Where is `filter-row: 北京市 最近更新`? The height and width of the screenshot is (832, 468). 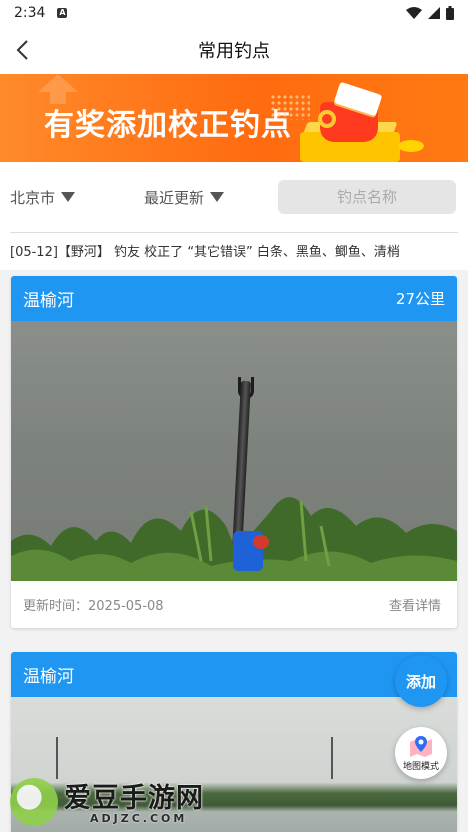
filter-row: 北京市 最近更新 is located at coordinates (234, 197).